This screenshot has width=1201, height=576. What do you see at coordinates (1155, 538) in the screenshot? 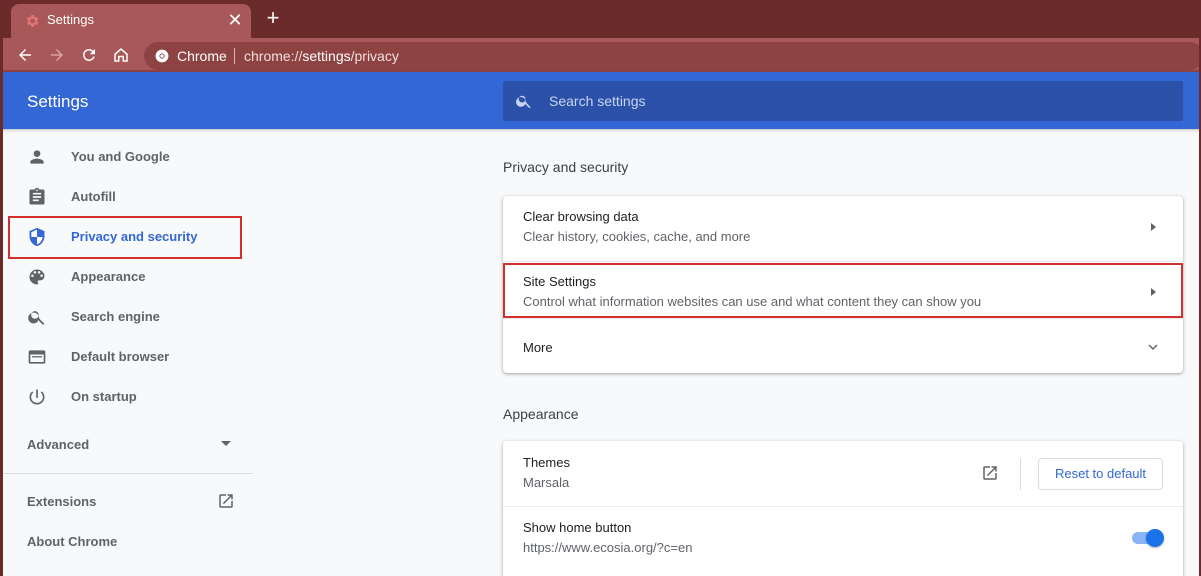
I see `toggle-knob` at bounding box center [1155, 538].